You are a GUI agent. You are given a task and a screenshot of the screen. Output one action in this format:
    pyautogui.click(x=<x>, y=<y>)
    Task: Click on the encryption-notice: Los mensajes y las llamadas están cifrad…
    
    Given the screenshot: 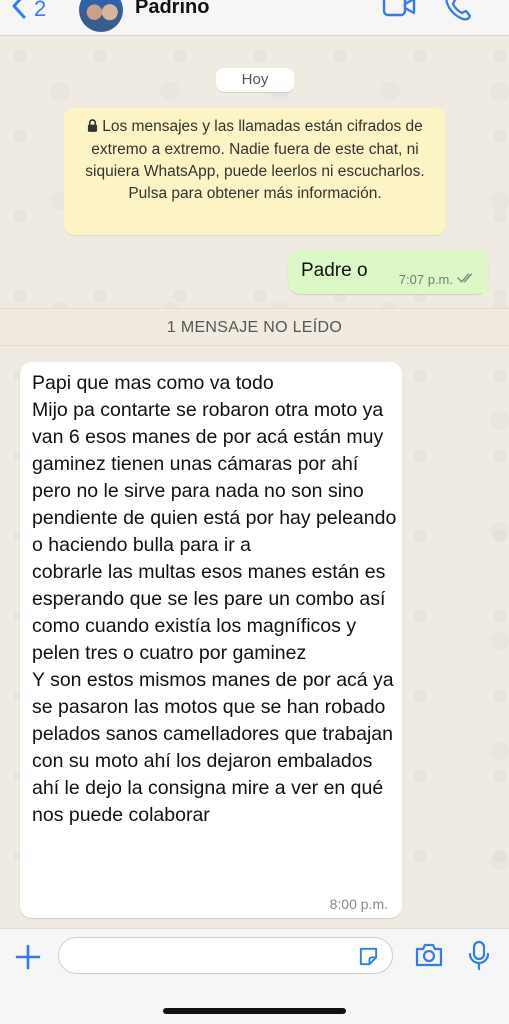 What is the action you would take?
    pyautogui.click(x=255, y=171)
    